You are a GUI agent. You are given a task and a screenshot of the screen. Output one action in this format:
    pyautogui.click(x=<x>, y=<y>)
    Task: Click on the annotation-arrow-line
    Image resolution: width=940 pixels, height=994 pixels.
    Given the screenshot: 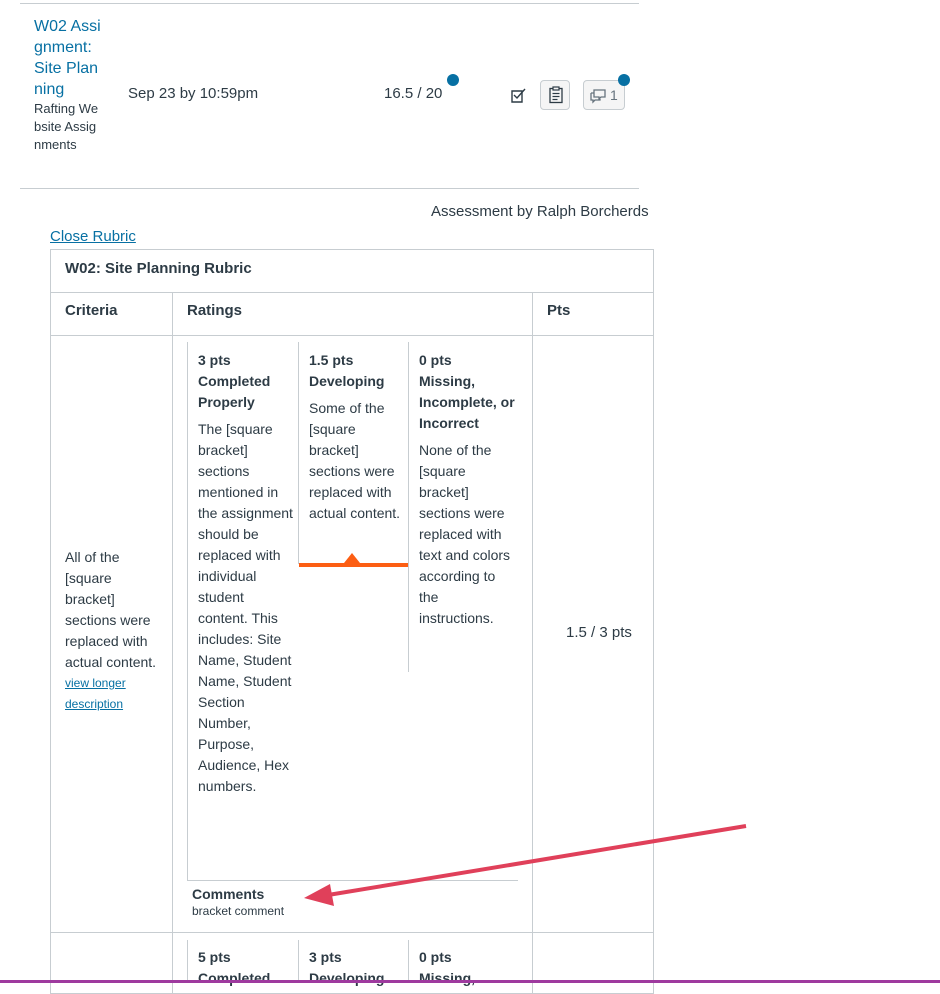 What is the action you would take?
    pyautogui.click(x=534, y=861)
    